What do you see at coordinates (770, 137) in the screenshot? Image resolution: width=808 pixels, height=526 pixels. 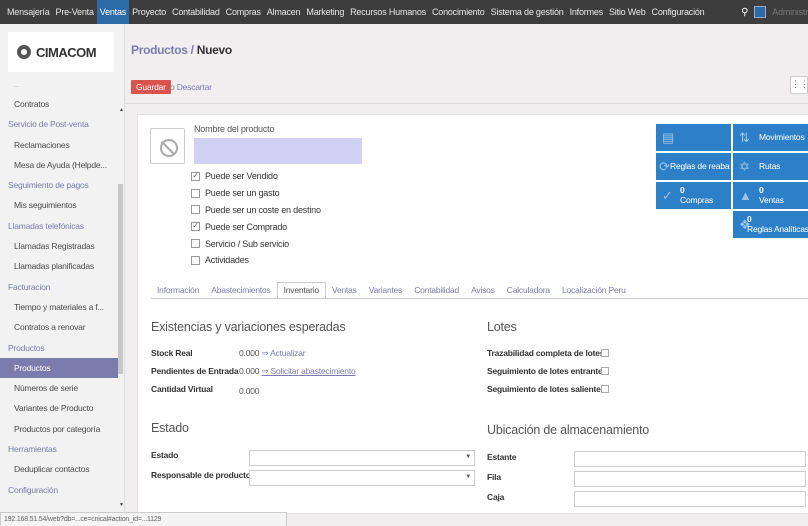 I see `movimientos-button: ⇅ Movimientos` at bounding box center [770, 137].